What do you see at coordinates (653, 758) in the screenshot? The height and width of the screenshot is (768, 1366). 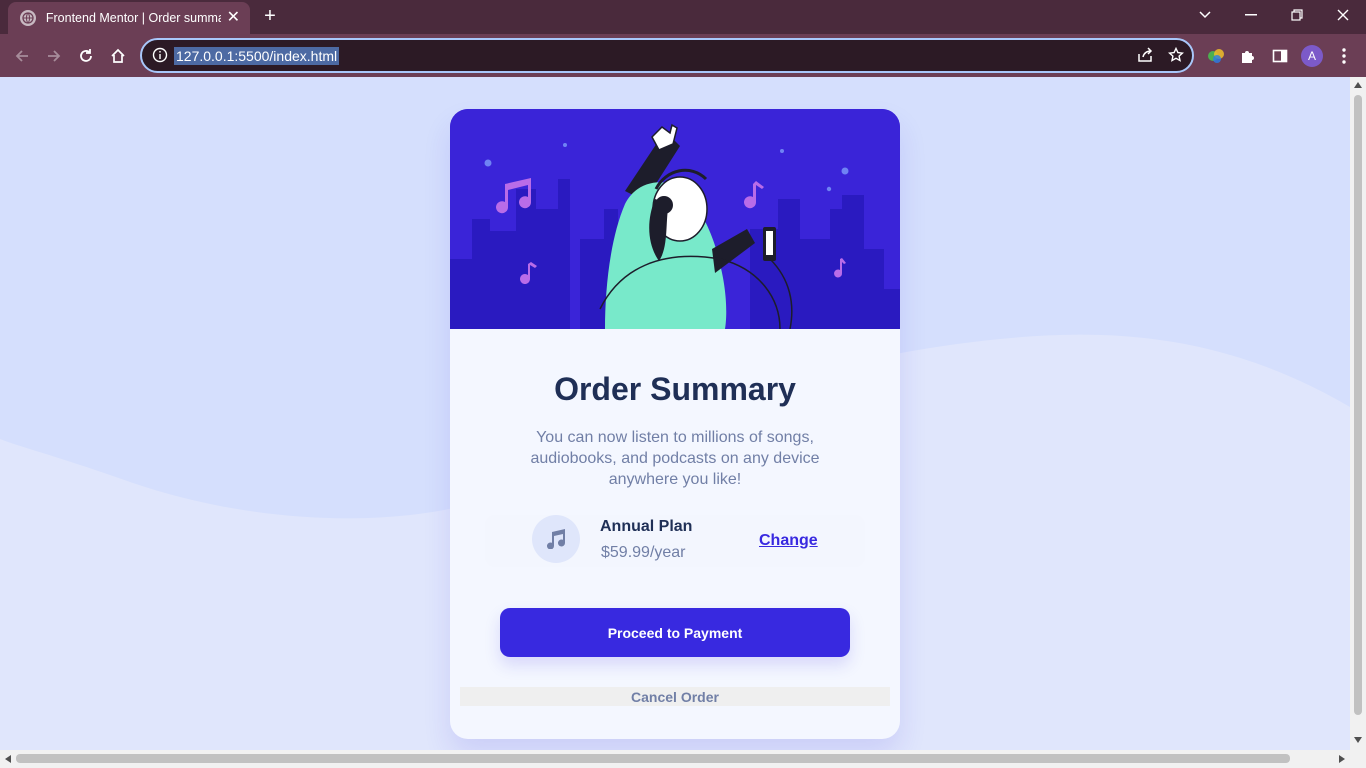 I see `horizontal-scroll-thumb` at bounding box center [653, 758].